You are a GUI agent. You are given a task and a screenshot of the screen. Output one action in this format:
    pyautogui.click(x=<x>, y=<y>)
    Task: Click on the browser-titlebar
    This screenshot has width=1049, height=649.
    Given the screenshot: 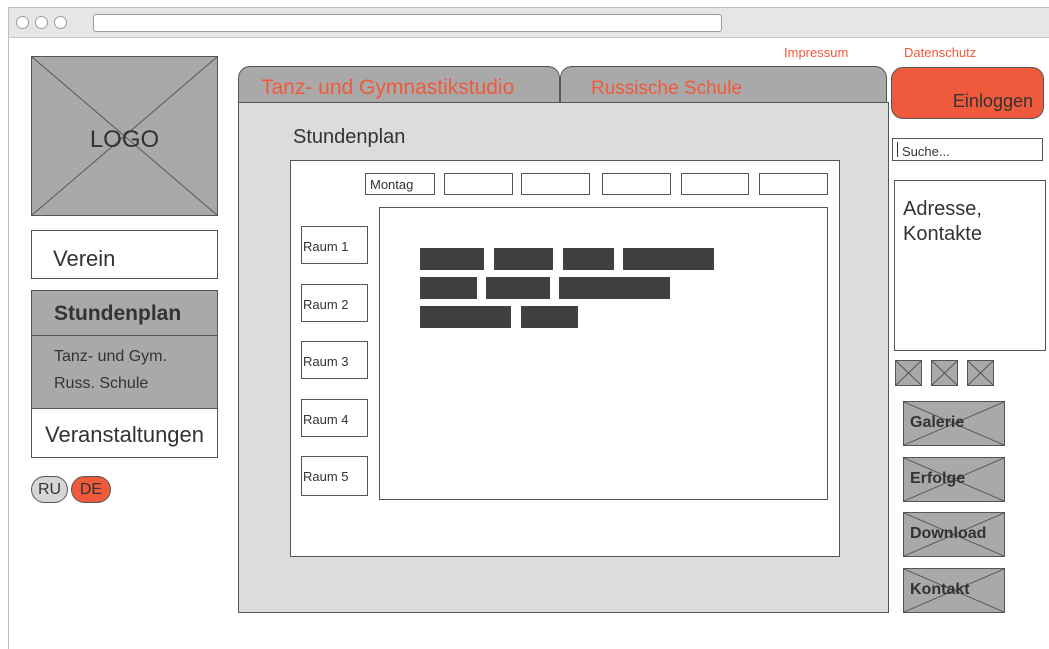 What is the action you would take?
    pyautogui.click(x=529, y=23)
    